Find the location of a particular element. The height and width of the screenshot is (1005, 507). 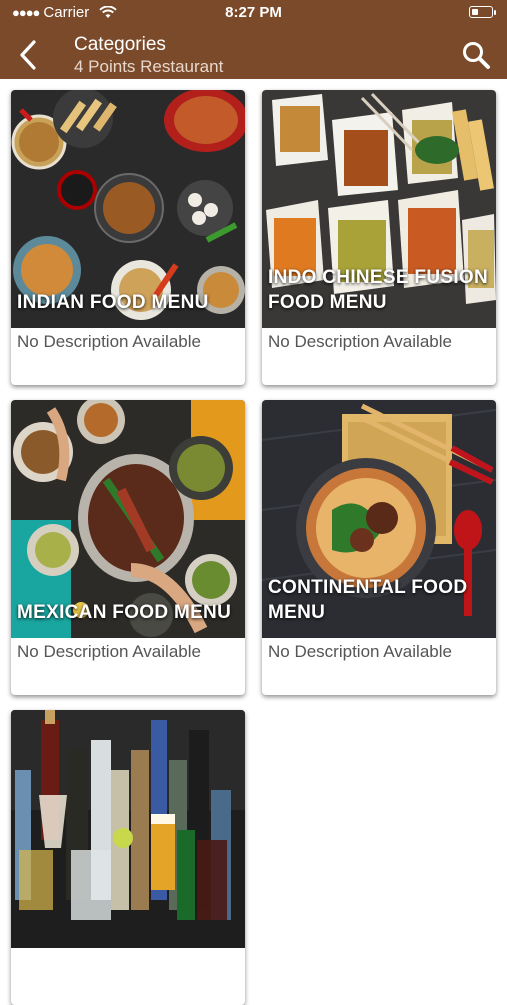

category-name: MEXICAN FOOD MENU is located at coordinates (124, 612).